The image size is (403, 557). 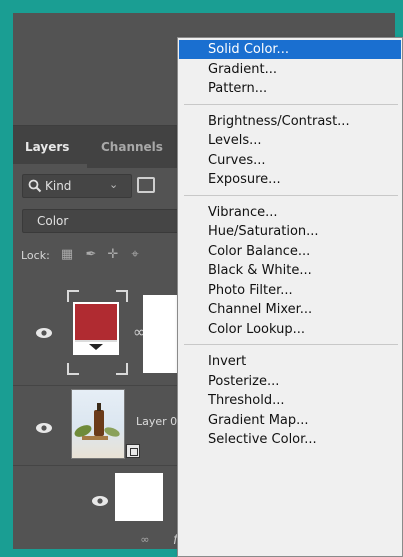 What do you see at coordinates (107, 221) in the screenshot?
I see `blend-mode-select: Color` at bounding box center [107, 221].